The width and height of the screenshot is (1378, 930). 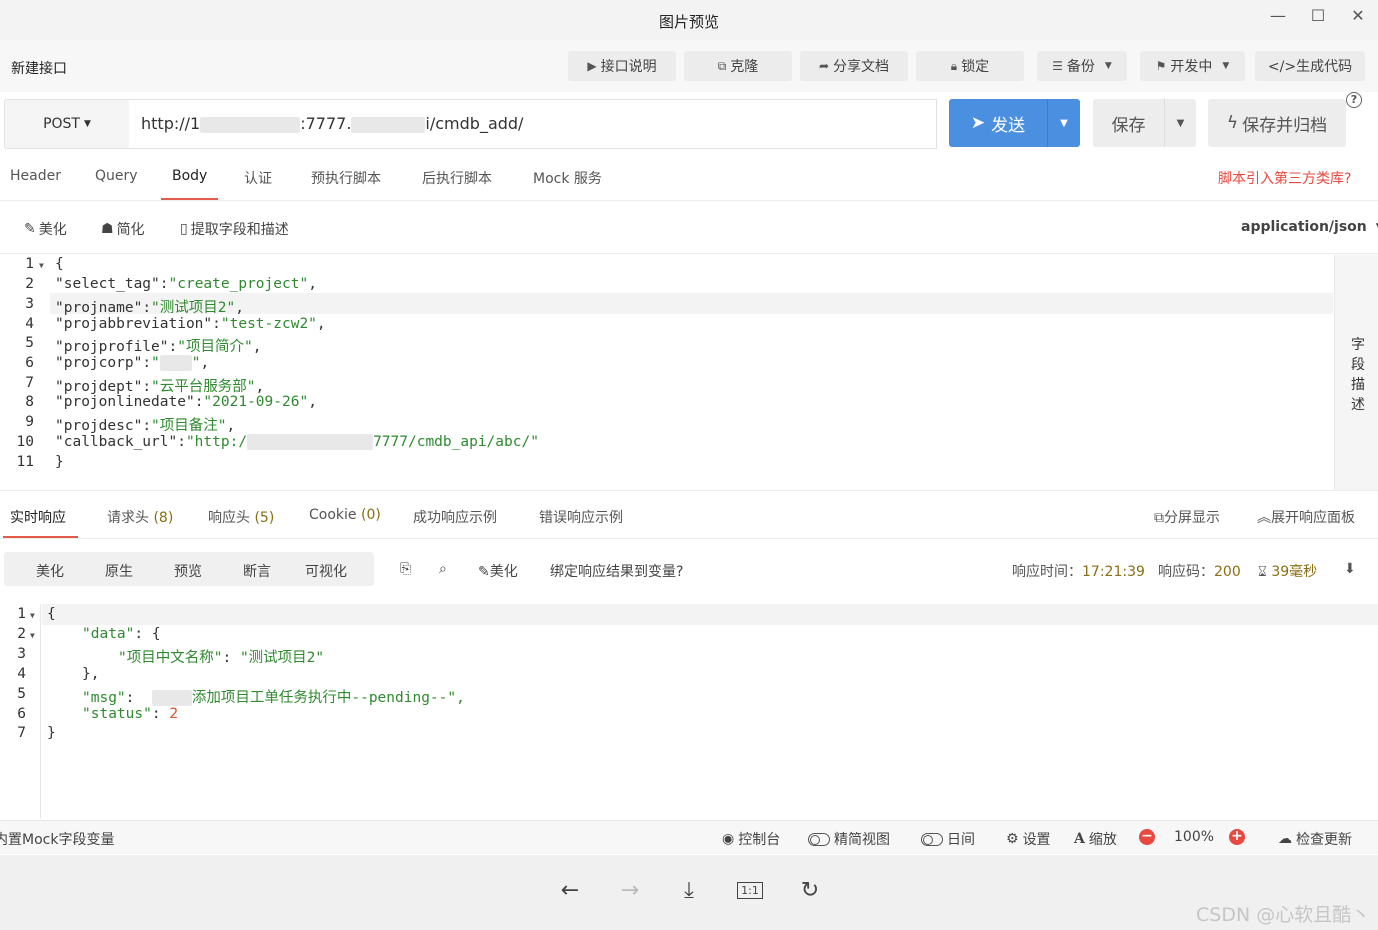 I want to click on tab-realtime-response: 实时响应, so click(x=38, y=517).